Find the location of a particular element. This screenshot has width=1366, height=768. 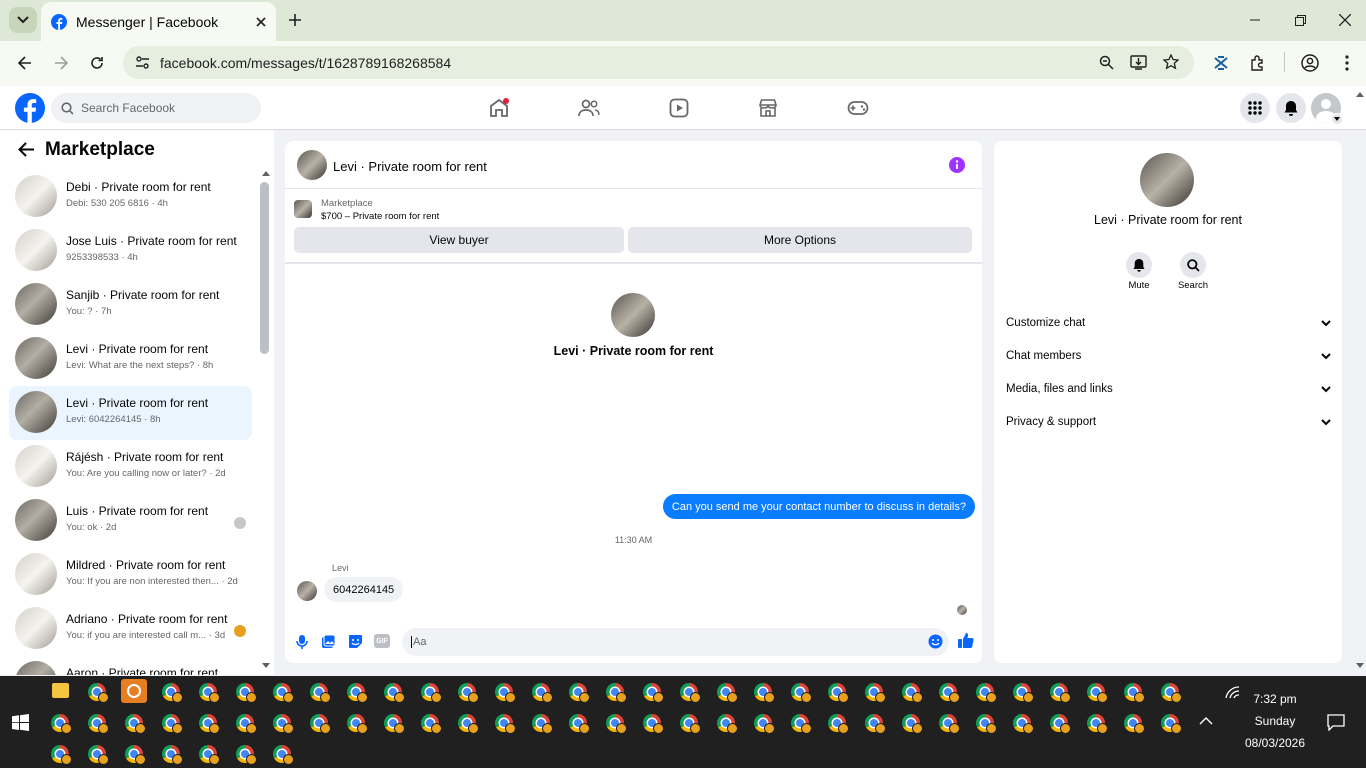

media-files-links-section: Media, files and links is located at coordinates (1168, 389).